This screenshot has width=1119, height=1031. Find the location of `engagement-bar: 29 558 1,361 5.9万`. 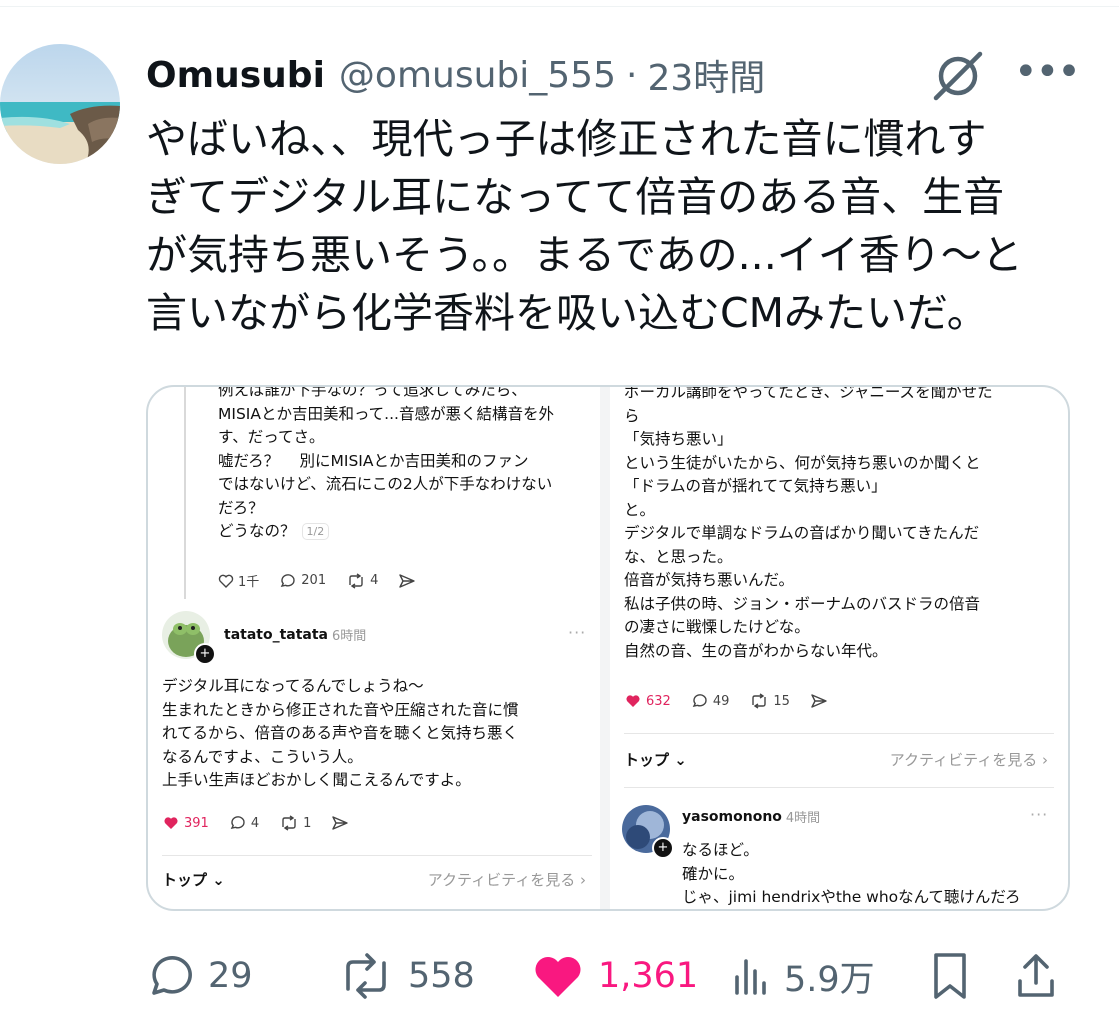

engagement-bar: 29 558 1,361 5.9万 is located at coordinates (606, 976).